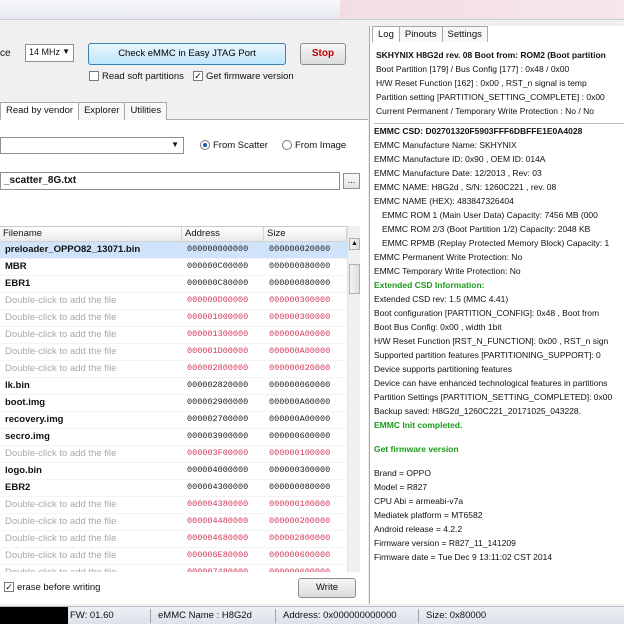 The width and height of the screenshot is (624, 624). What do you see at coordinates (354, 279) in the screenshot?
I see `scrollbar-thumb` at bounding box center [354, 279].